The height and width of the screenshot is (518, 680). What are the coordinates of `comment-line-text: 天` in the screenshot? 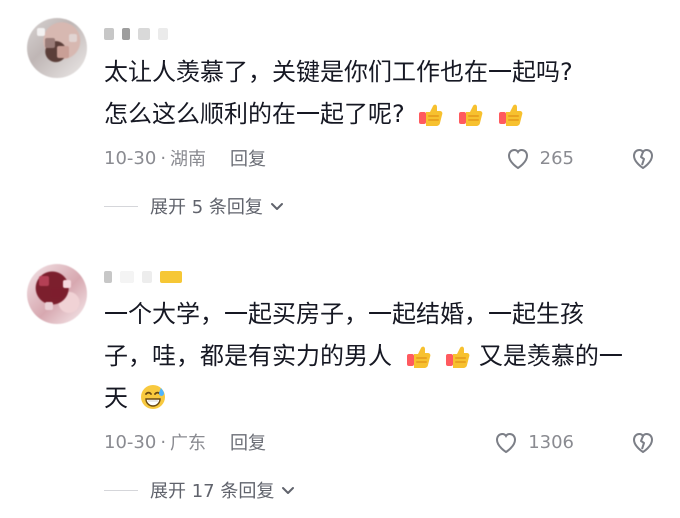 It's located at (116, 398).